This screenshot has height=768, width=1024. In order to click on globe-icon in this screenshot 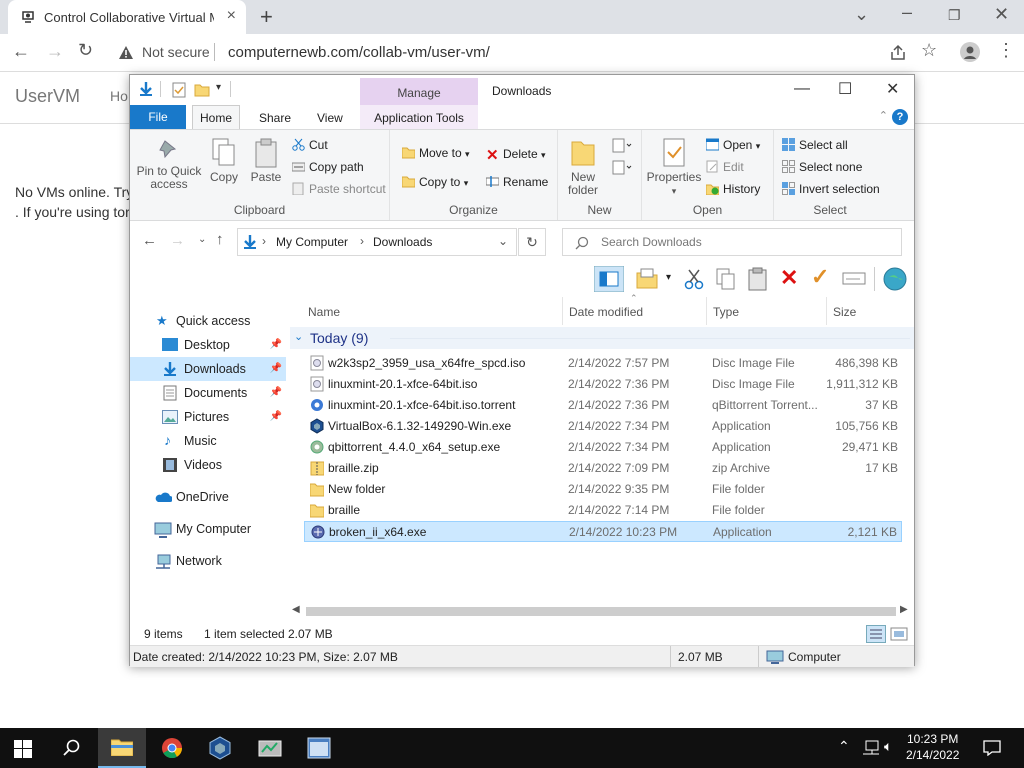, I will do `click(895, 279)`.